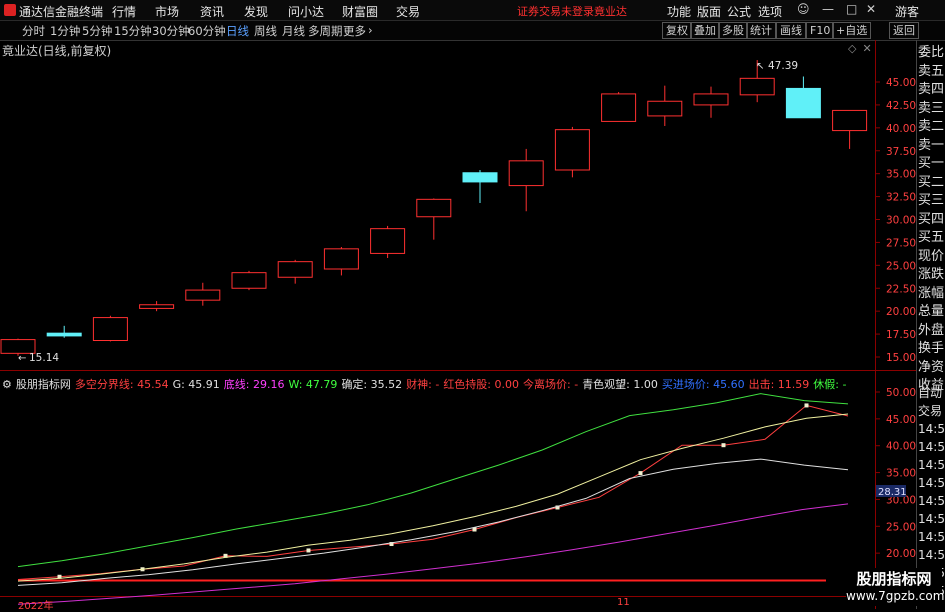  I want to click on sidebar-item: 买三, so click(931, 201).